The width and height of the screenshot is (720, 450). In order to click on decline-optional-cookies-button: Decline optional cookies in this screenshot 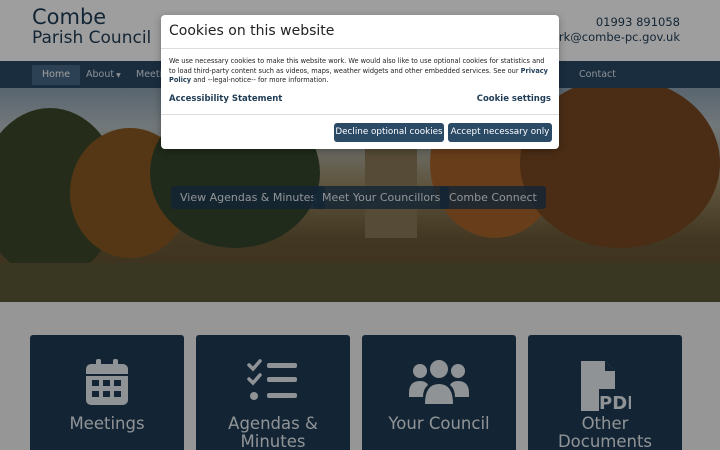, I will do `click(389, 132)`.